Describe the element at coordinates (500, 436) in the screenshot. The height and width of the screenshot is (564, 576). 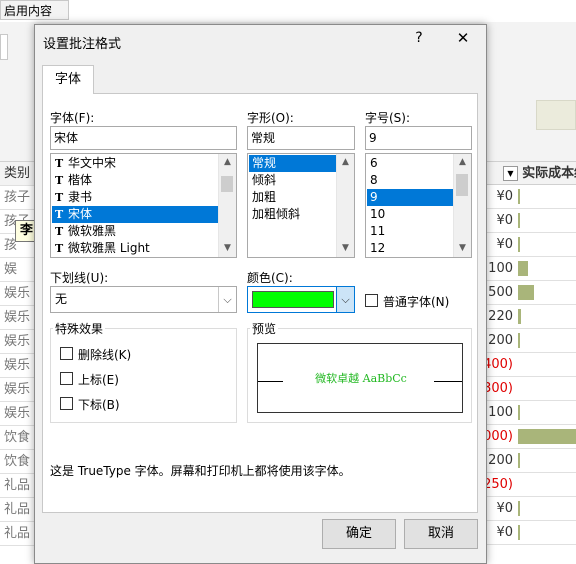
I see `cost-value: 000)` at that location.